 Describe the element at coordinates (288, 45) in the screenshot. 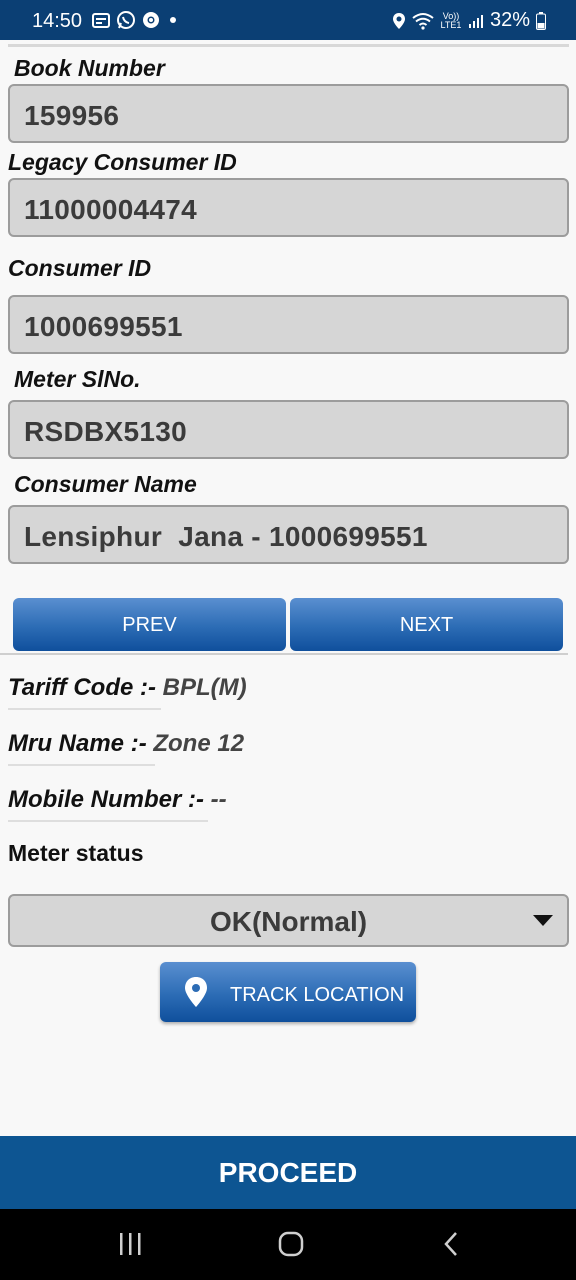

I see `top-divider` at that location.